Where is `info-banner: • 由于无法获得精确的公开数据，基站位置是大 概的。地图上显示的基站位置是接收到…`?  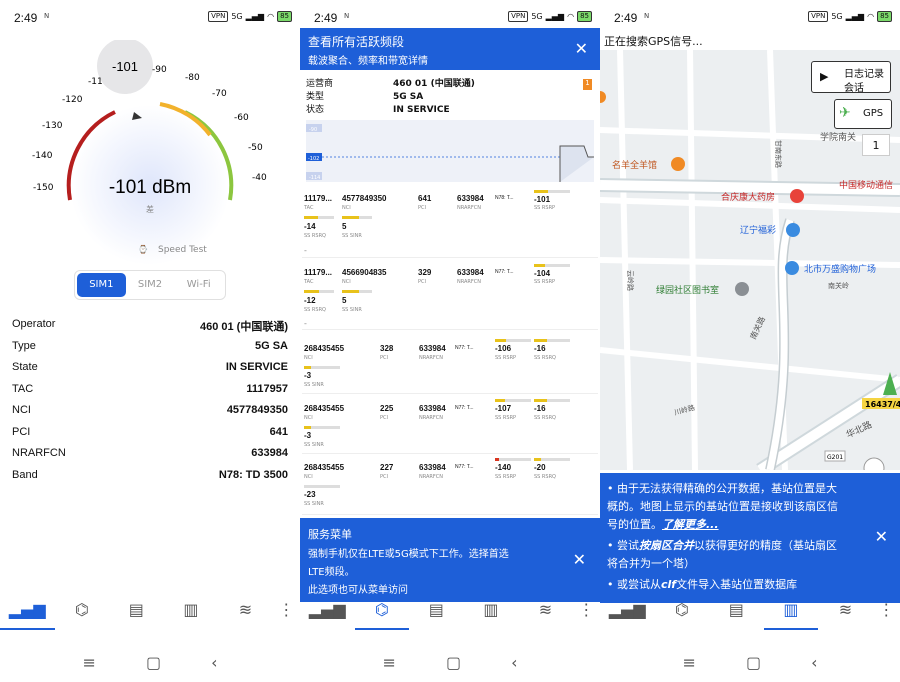
info-banner: • 由于无法获得精确的公开数据，基站位置是大 概的。地图上显示的基站位置是接收到… is located at coordinates (750, 538).